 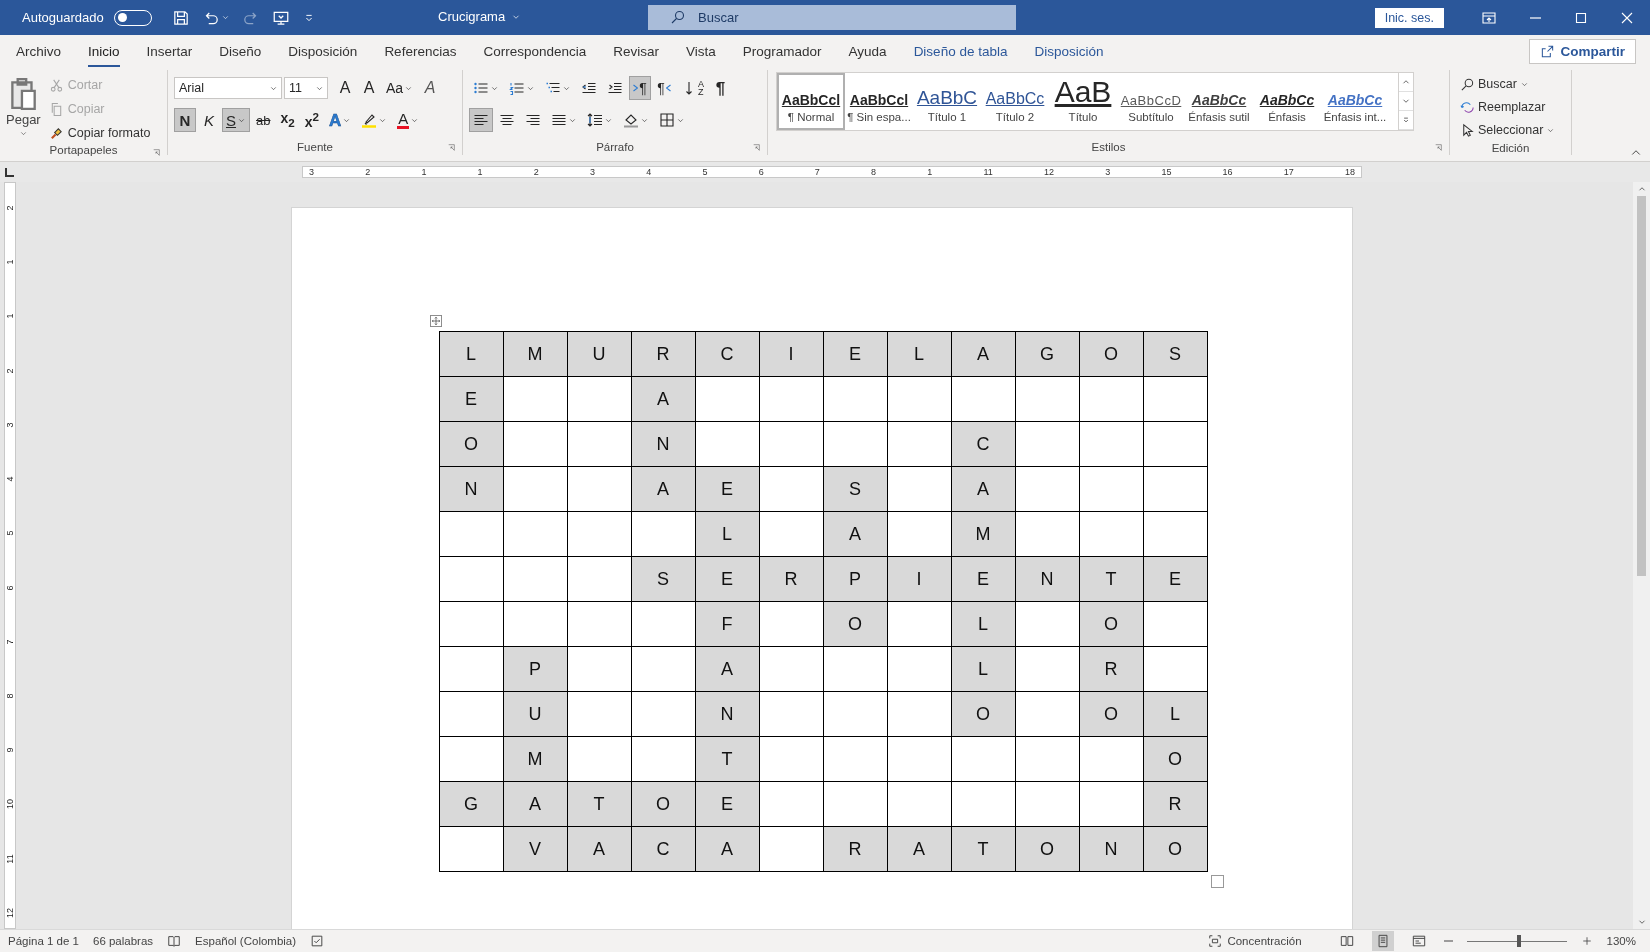 What do you see at coordinates (1255, 941) in the screenshot?
I see `focus-button: Concentración` at bounding box center [1255, 941].